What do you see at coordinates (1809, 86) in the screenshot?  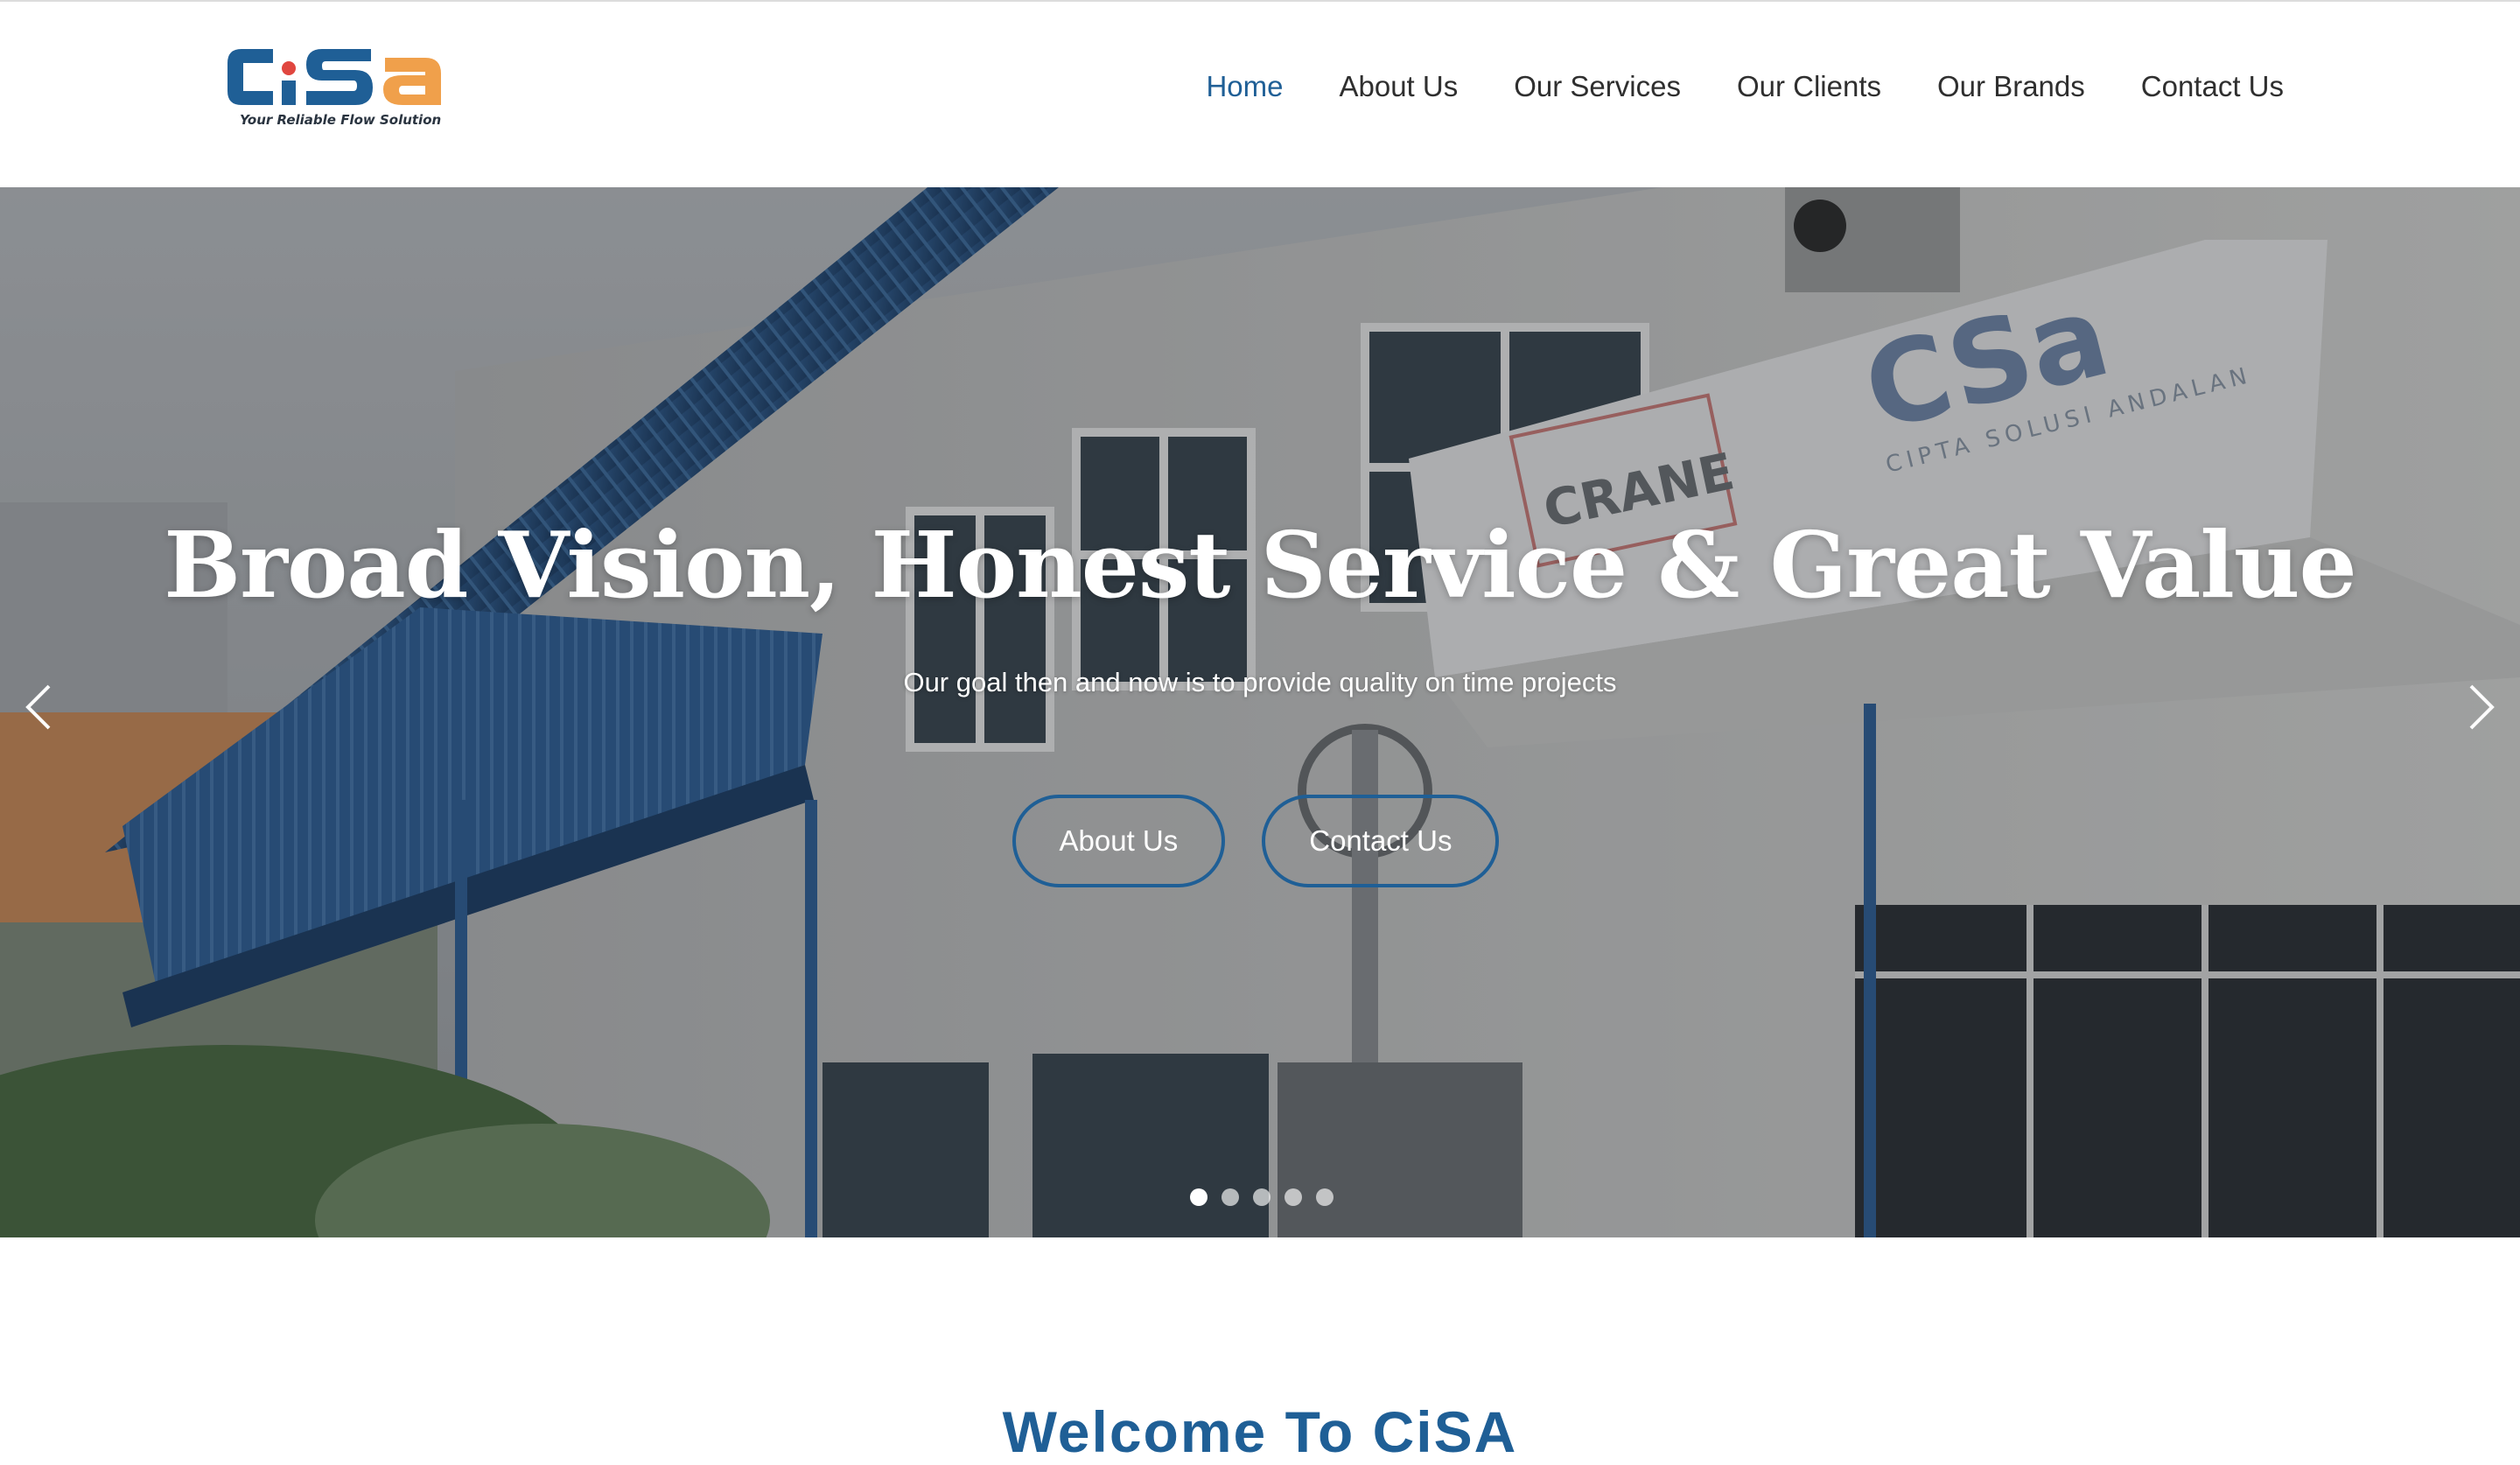 I see `nav-our-clients: Our Clients` at bounding box center [1809, 86].